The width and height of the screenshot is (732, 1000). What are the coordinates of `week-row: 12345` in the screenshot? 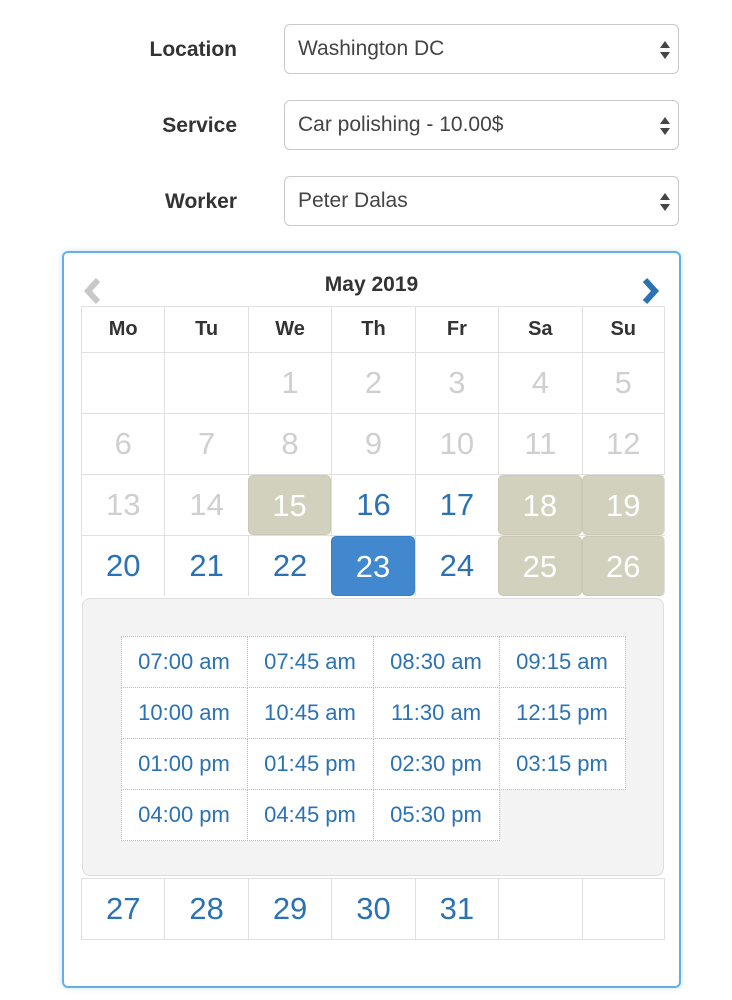 It's located at (373, 382).